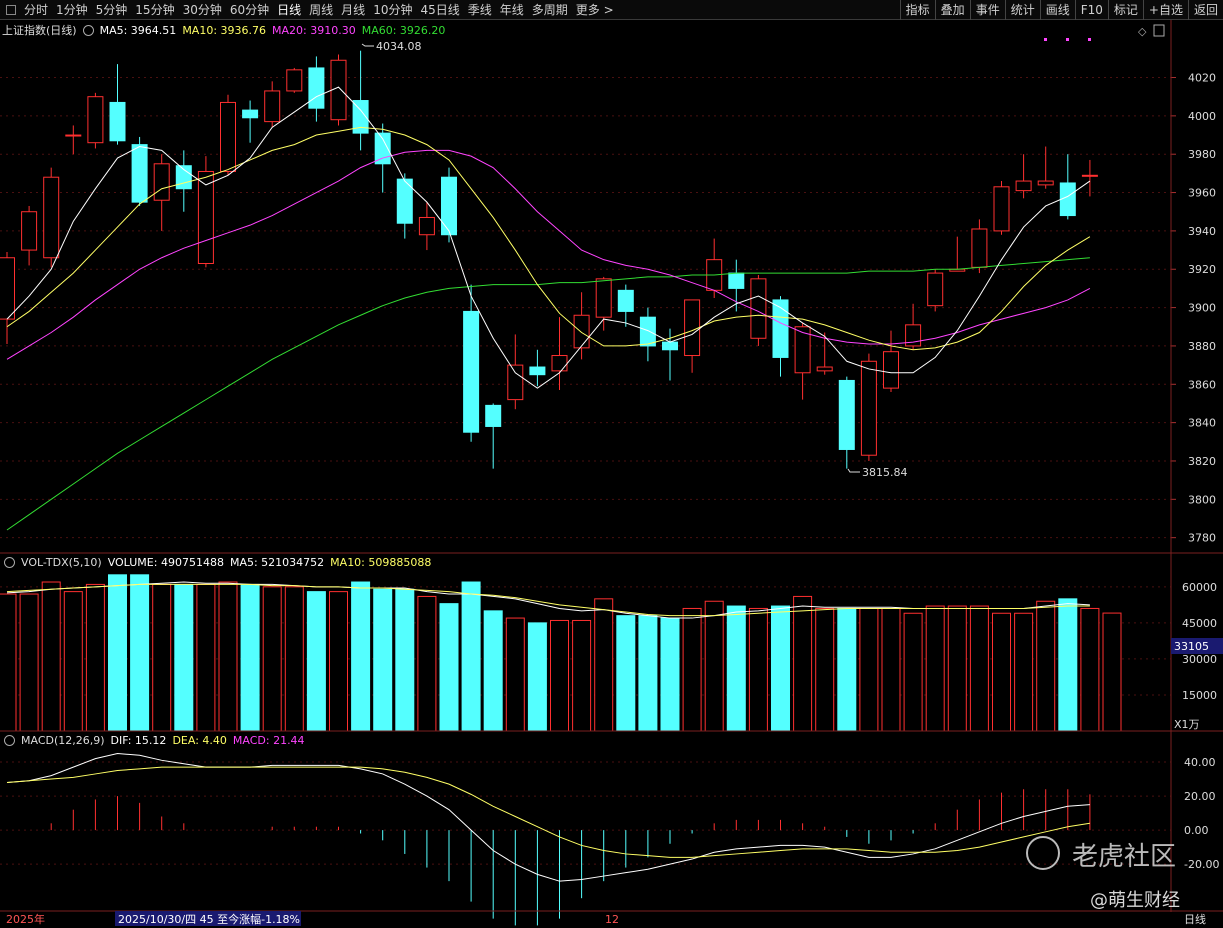 The height and width of the screenshot is (928, 1223). Describe the element at coordinates (1202, 154) in the screenshot. I see `price-tick: 3980` at that location.